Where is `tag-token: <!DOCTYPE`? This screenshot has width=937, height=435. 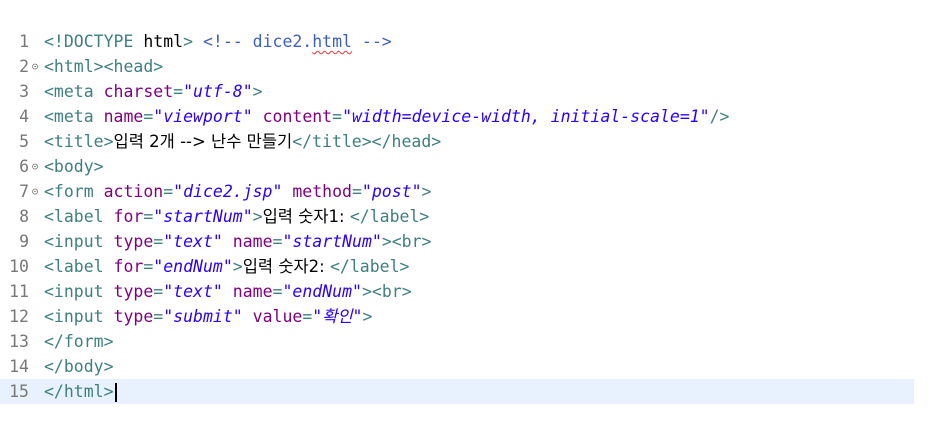
tag-token: <!DOCTYPE is located at coordinates (94, 41).